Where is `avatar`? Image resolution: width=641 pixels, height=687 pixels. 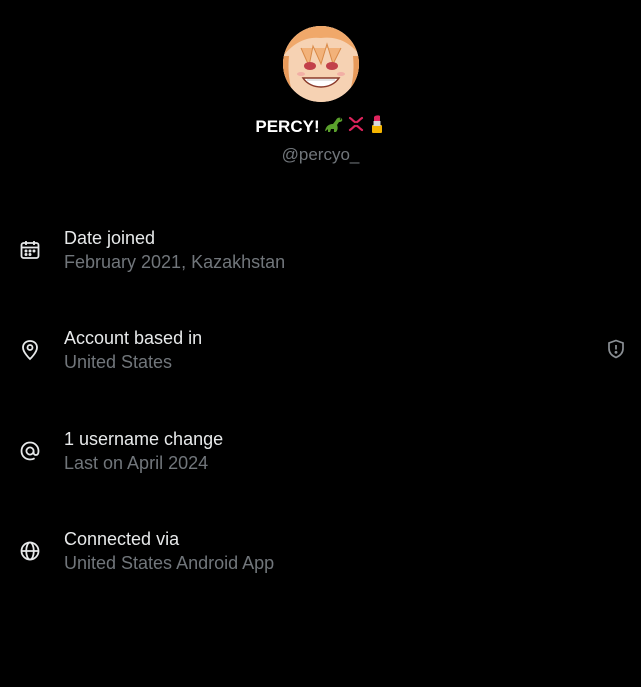 avatar is located at coordinates (320, 64).